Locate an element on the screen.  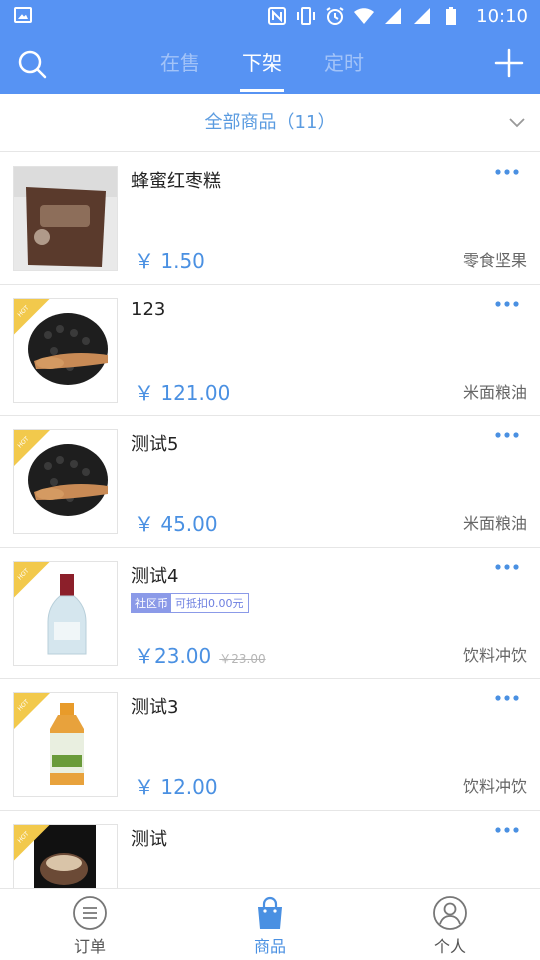
nav-orders: 订单 is located at coordinates (90, 924).